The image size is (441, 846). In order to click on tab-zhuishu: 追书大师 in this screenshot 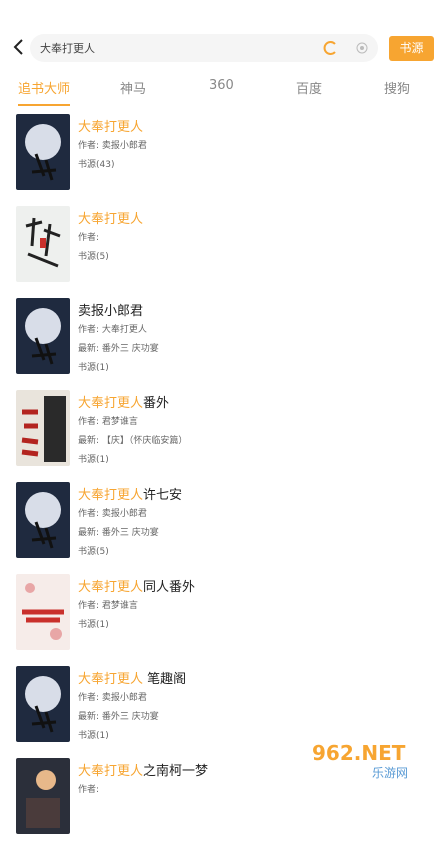, I will do `click(44, 87)`.